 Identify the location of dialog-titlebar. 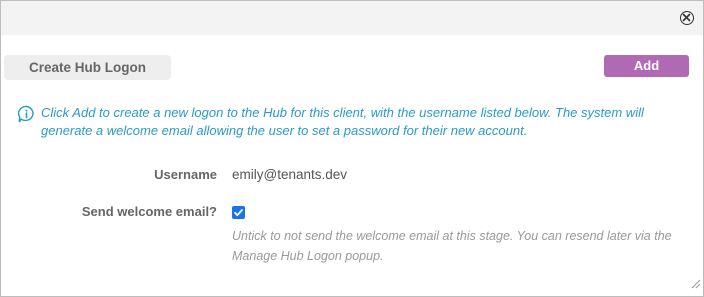
(352, 18).